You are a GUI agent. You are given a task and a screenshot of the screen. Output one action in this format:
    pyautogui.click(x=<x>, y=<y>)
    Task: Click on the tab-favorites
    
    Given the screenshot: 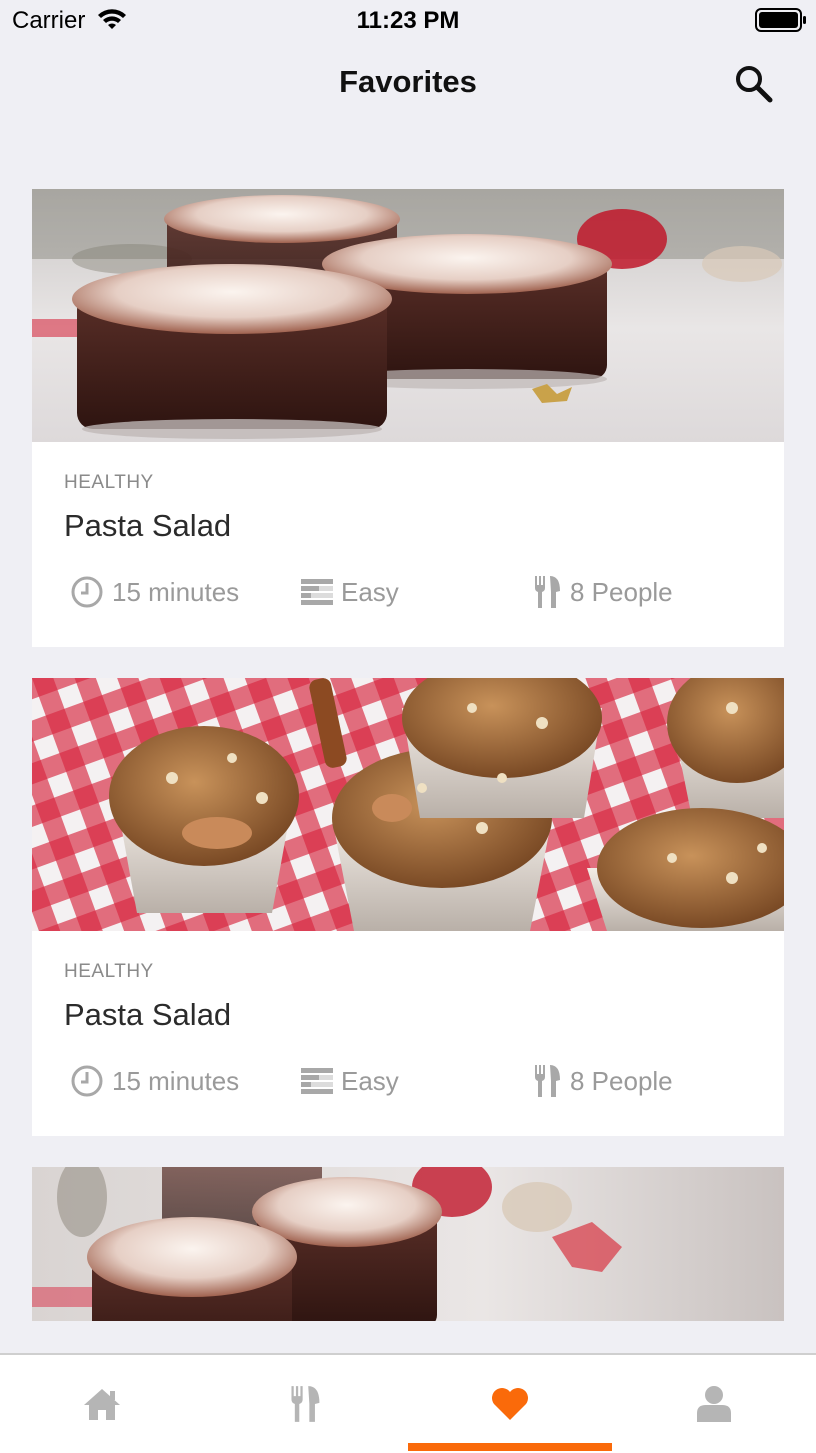 What is the action you would take?
    pyautogui.click(x=510, y=1404)
    